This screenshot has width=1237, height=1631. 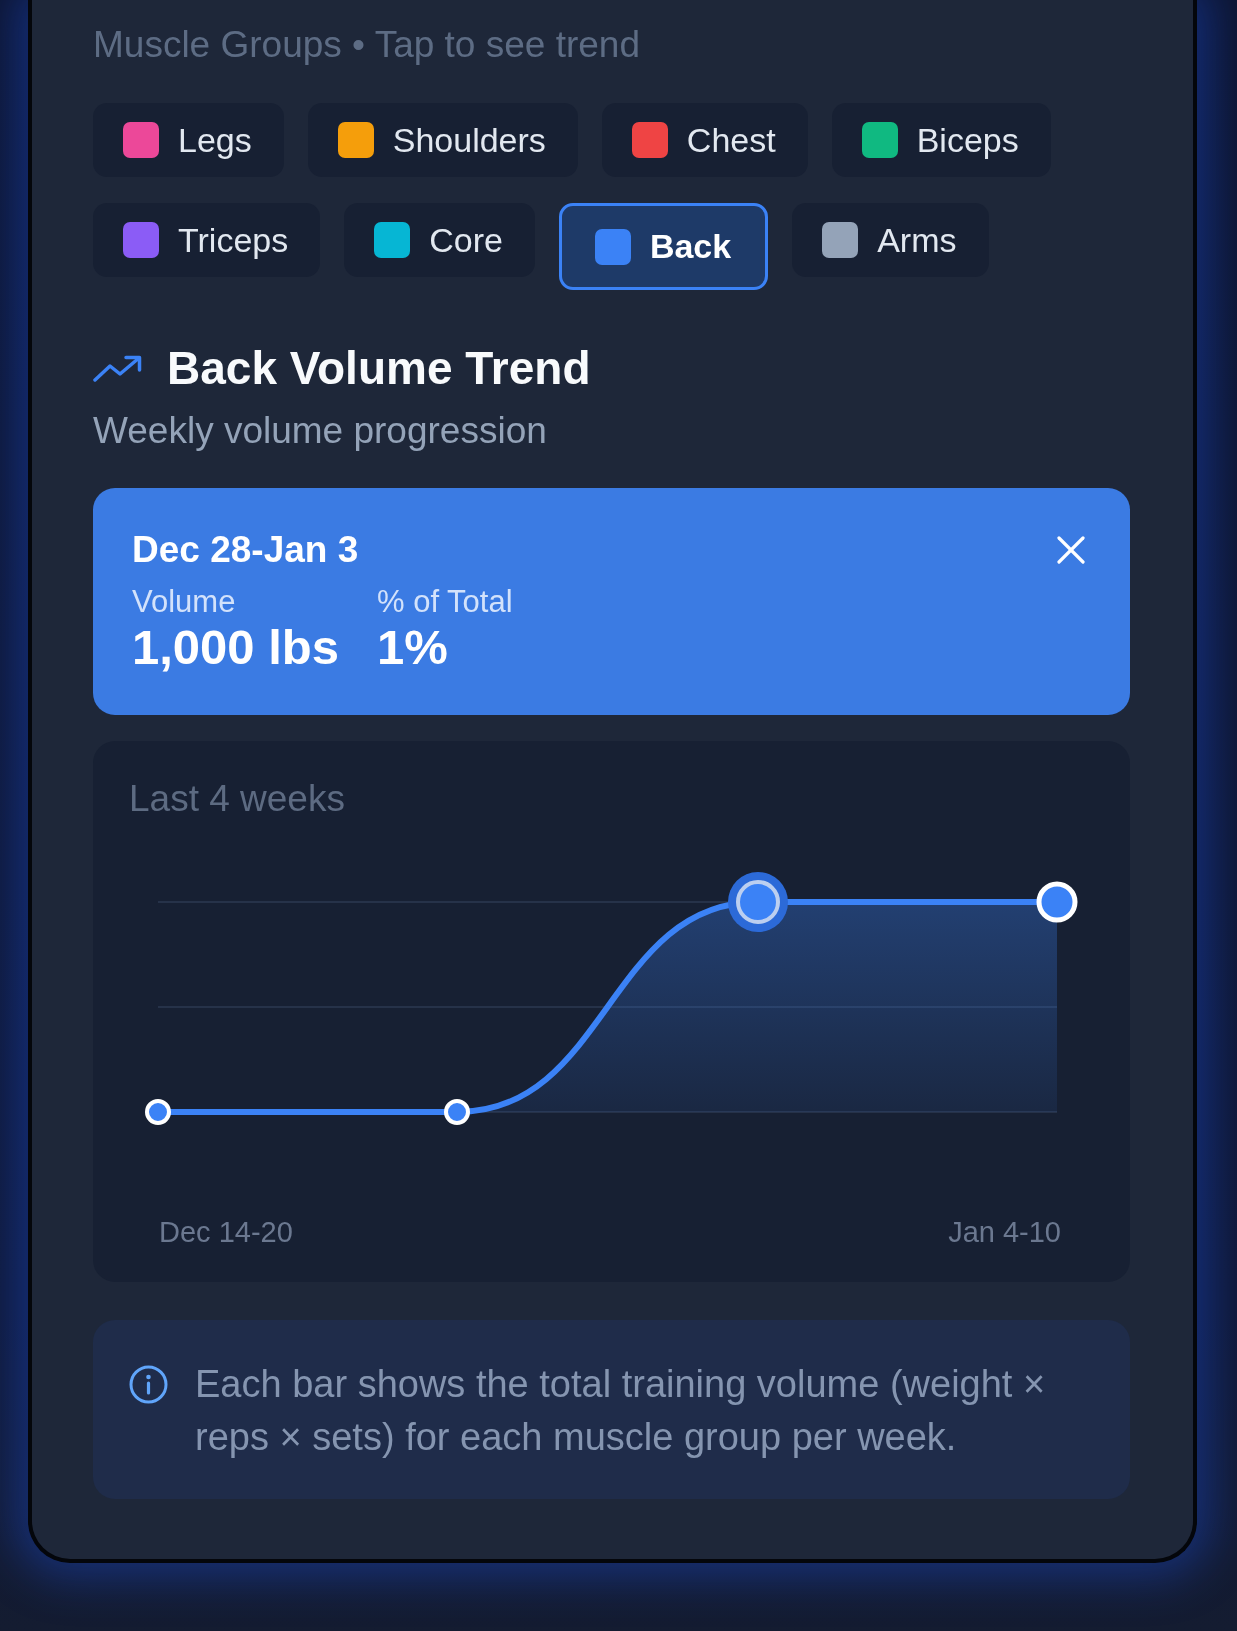 What do you see at coordinates (890, 240) in the screenshot?
I see `muscle-group-chip: Arms` at bounding box center [890, 240].